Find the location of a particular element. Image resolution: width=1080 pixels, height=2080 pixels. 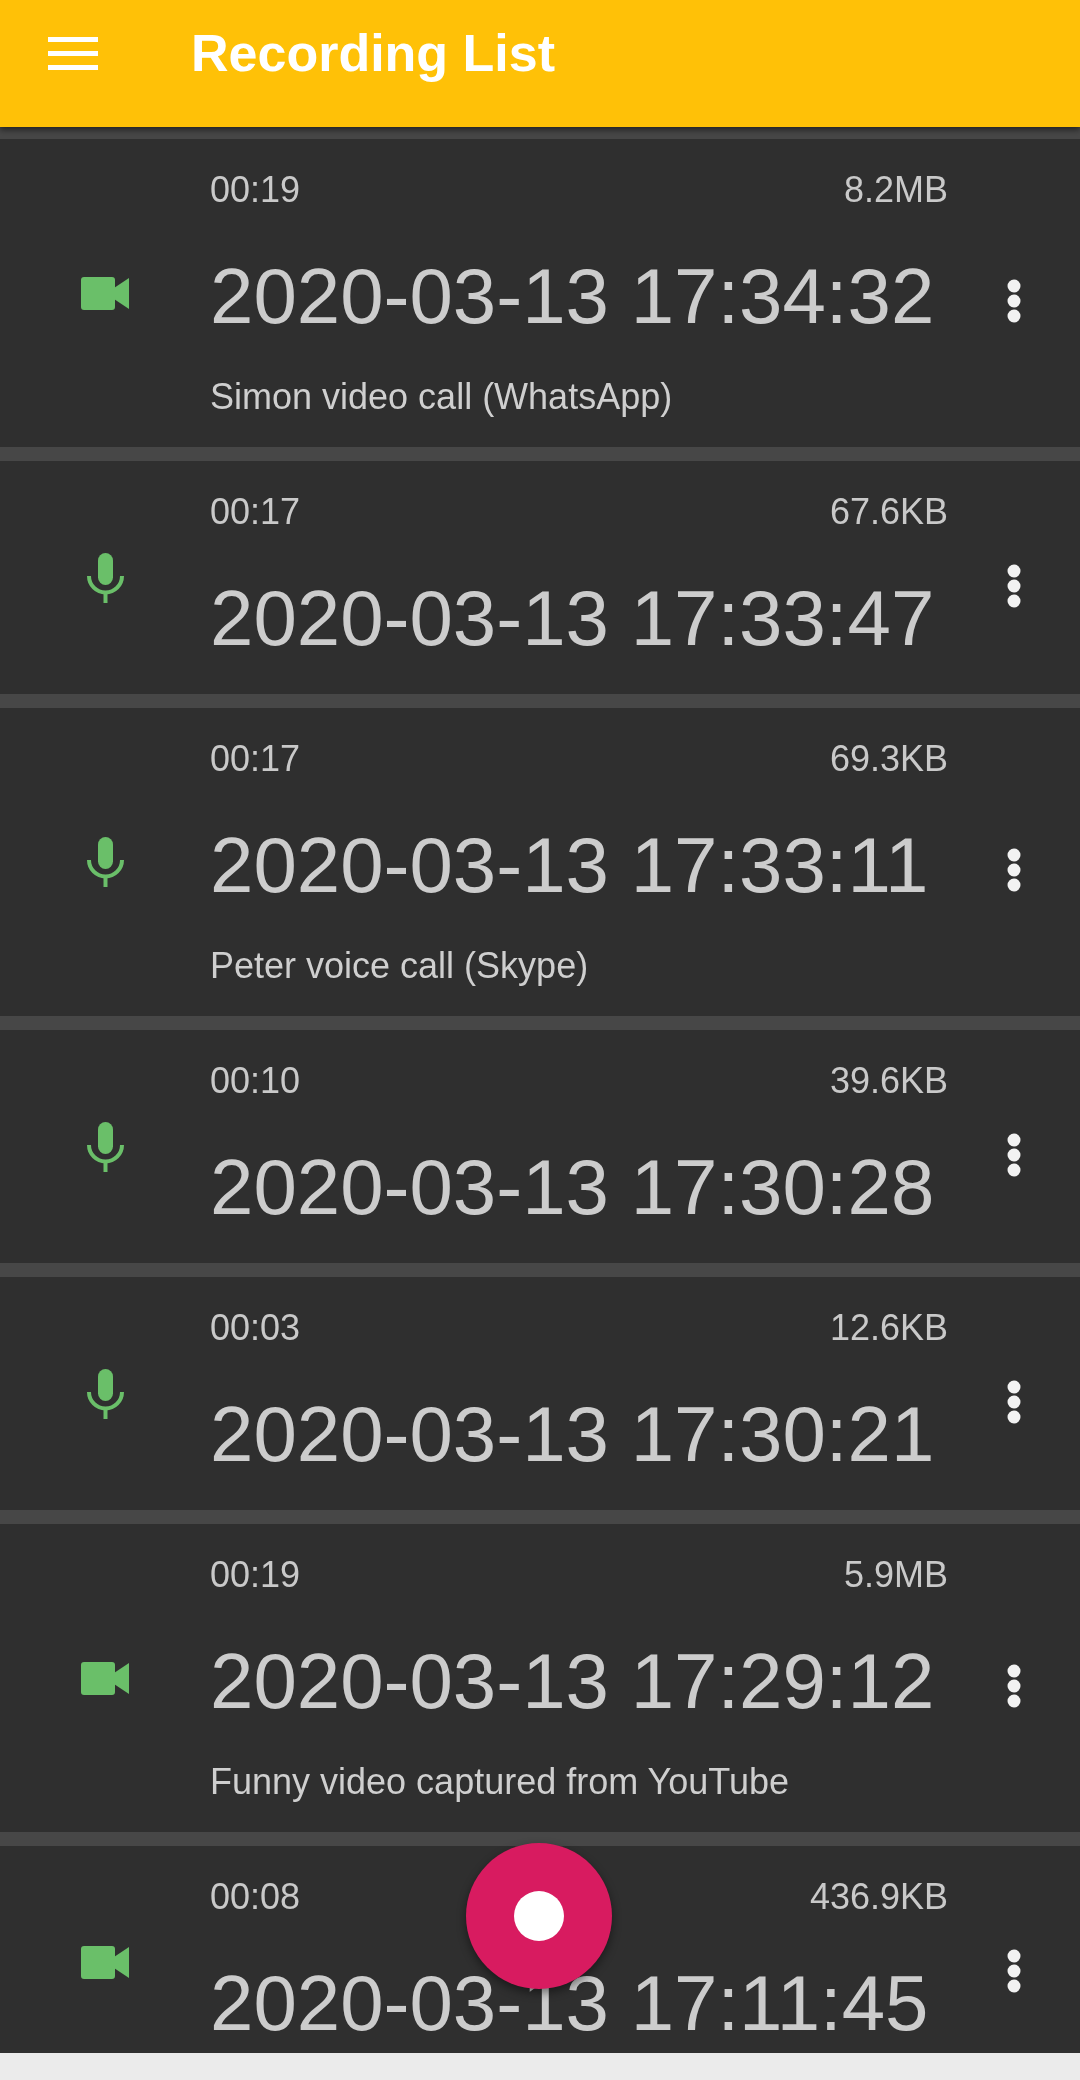

recording-date-time: 2020-03-13 17:29:12 is located at coordinates (572, 1681).